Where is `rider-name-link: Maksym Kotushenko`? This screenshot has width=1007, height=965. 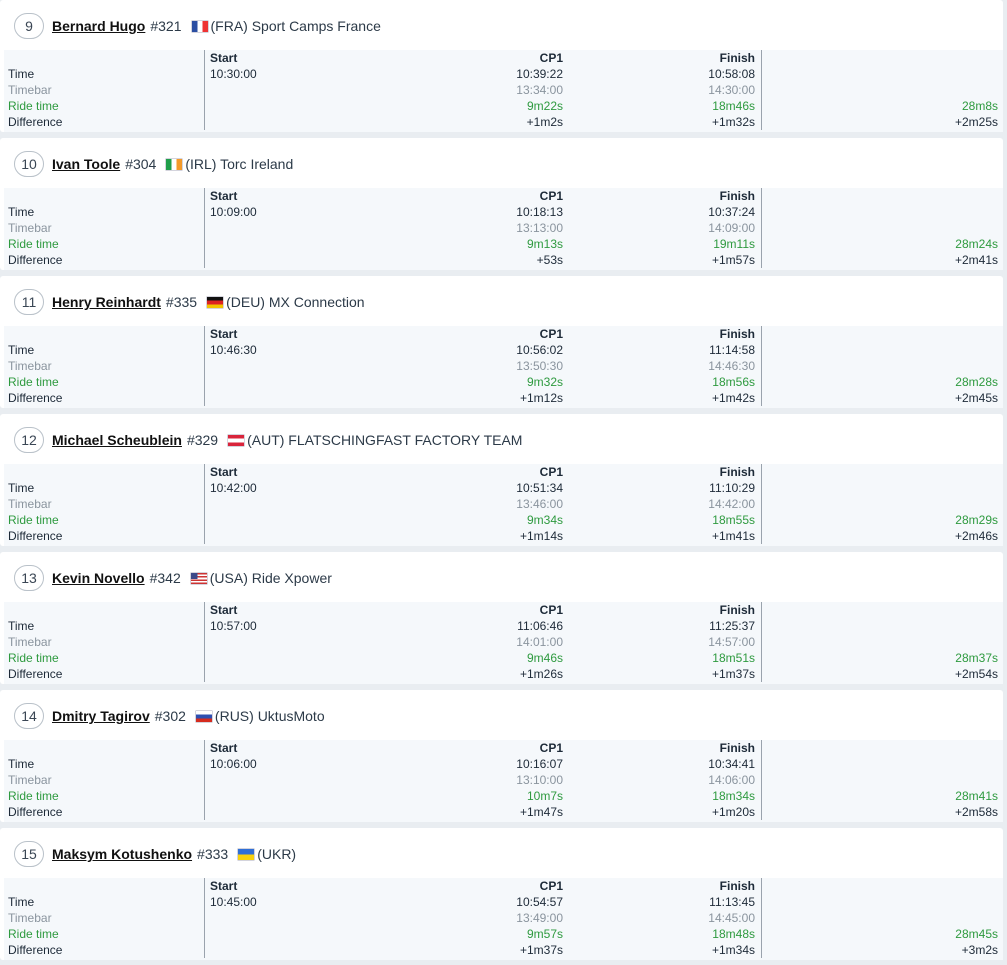
rider-name-link: Maksym Kotushenko is located at coordinates (122, 854).